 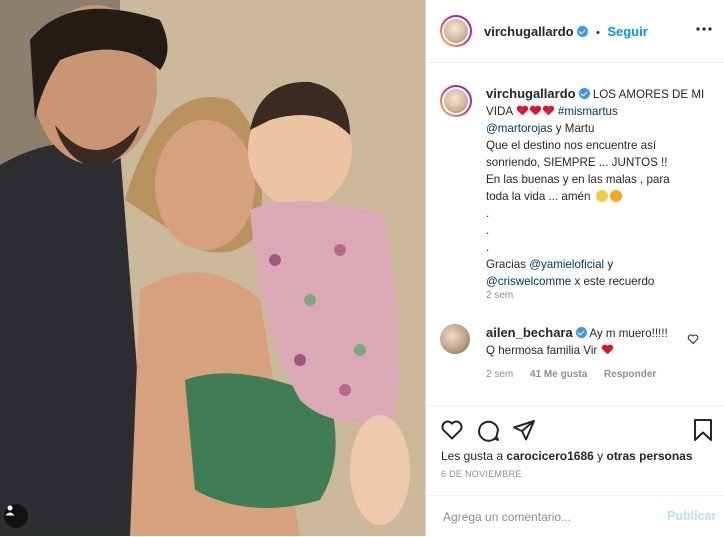 What do you see at coordinates (627, 31) in the screenshot?
I see `follow-button: Seguir` at bounding box center [627, 31].